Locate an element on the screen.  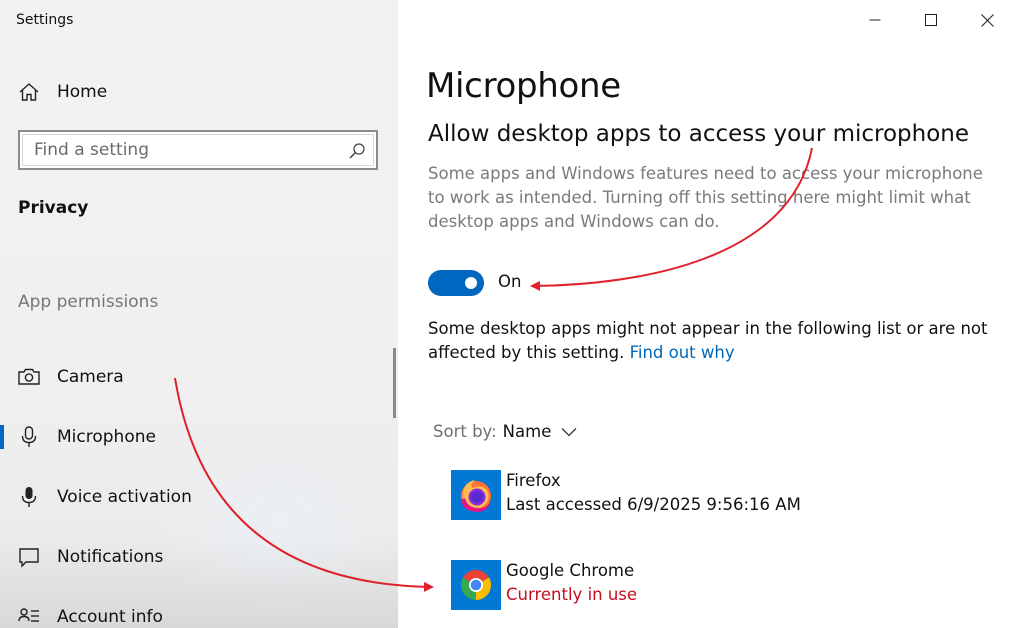
find-out-why-link: Find out why is located at coordinates (682, 352).